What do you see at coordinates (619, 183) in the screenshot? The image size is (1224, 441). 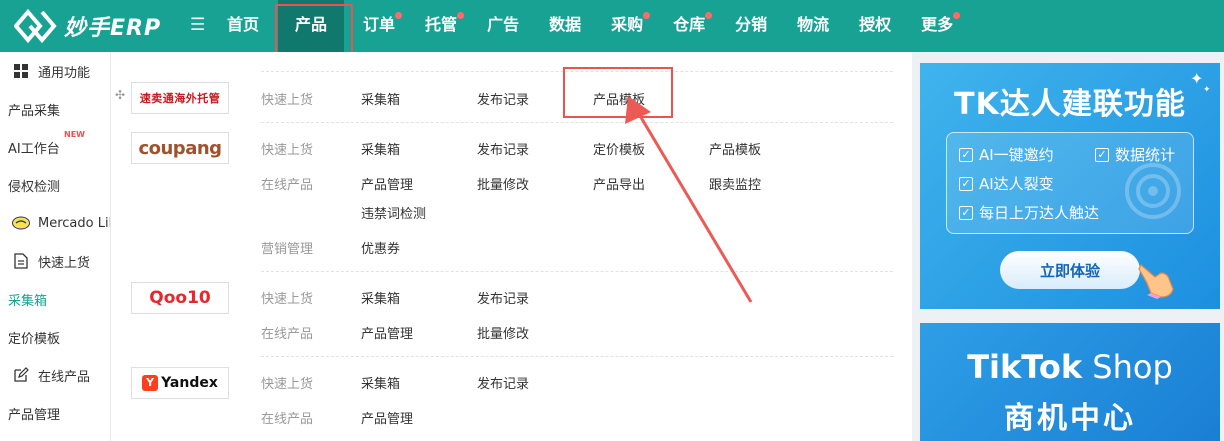 I see `link-product-export: 产品导出` at bounding box center [619, 183].